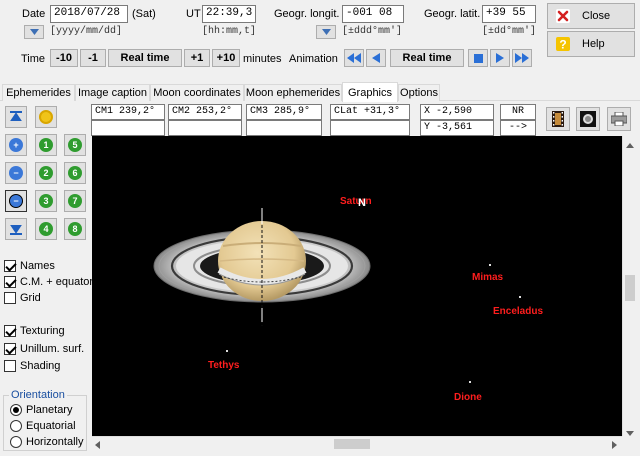 The height and width of the screenshot is (456, 640). Describe the element at coordinates (46, 442) in the screenshot. I see `orientation-horizontally-radio: Horizontally` at that location.